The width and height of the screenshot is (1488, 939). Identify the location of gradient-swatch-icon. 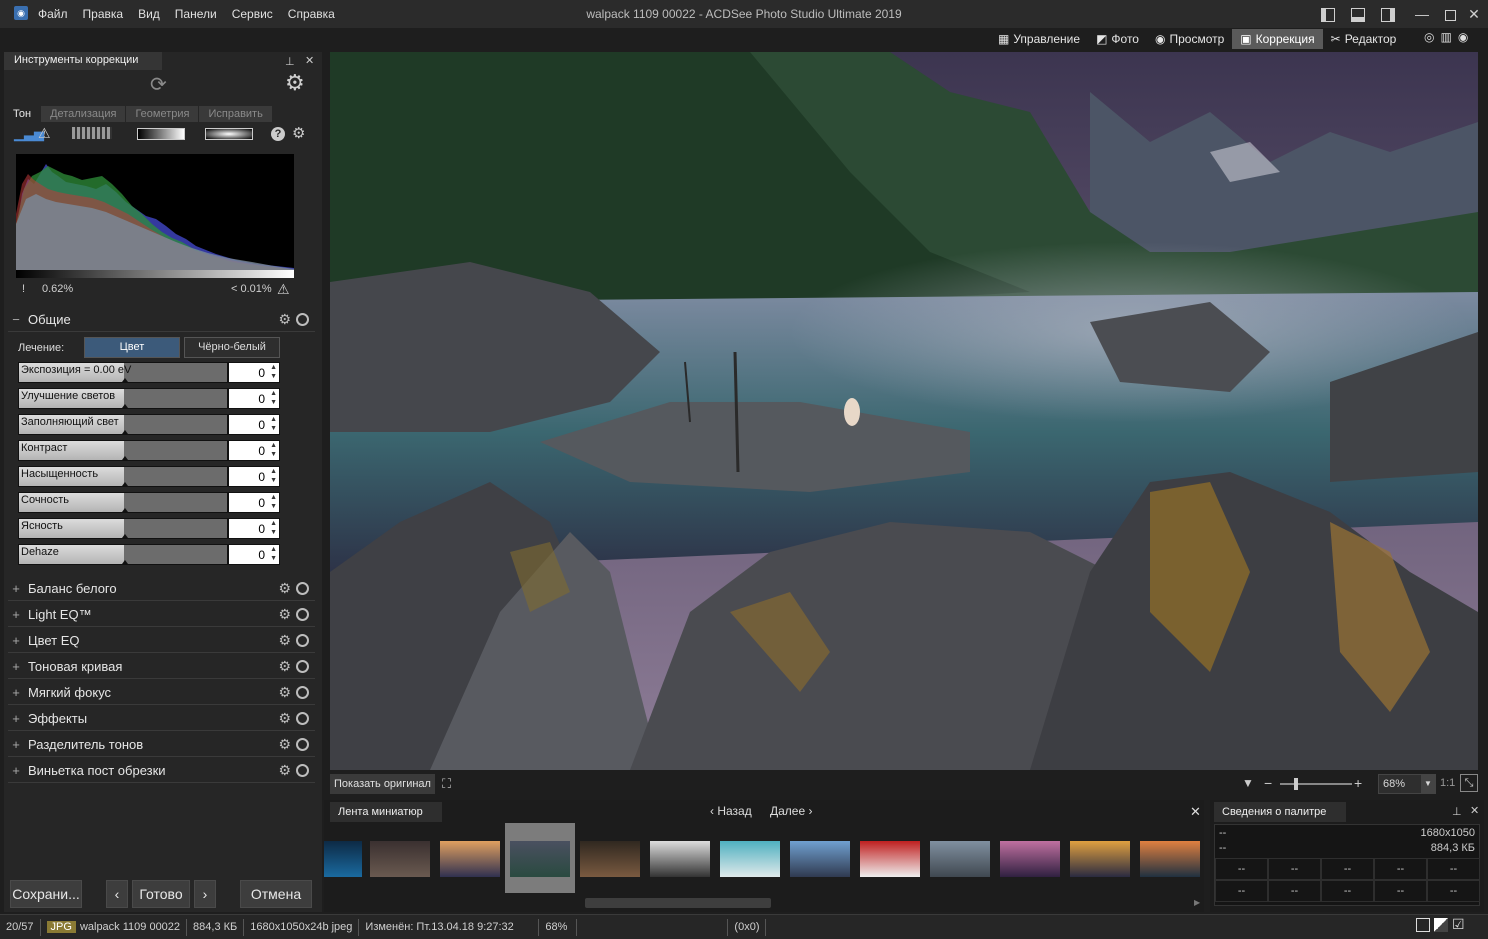
(161, 134).